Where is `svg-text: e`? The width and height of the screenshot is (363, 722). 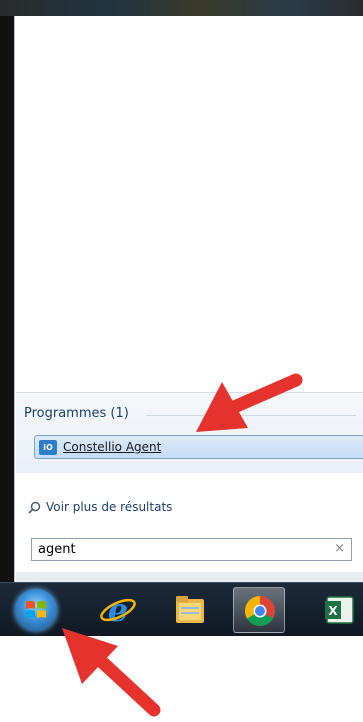
svg-text: e is located at coordinates (118, 610).